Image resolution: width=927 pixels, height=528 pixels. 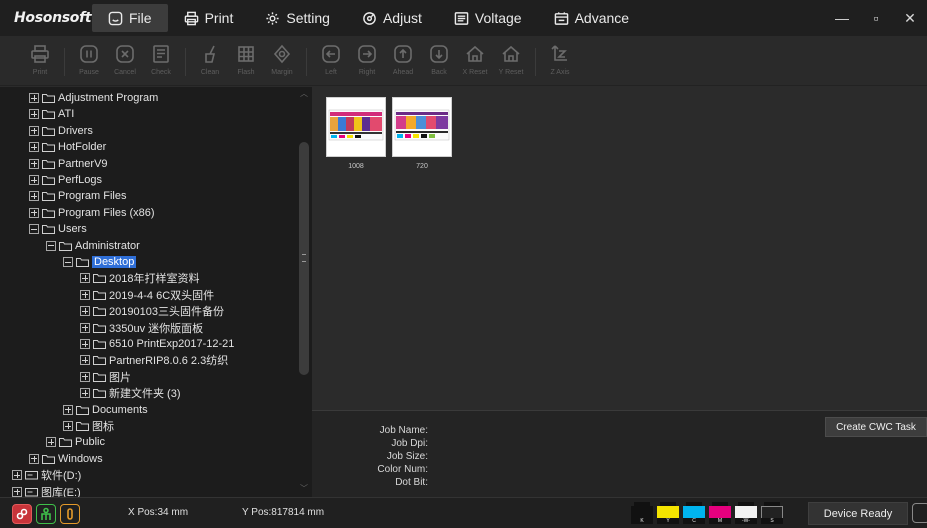 I want to click on menu-voltage: Voltage, so click(x=488, y=18).